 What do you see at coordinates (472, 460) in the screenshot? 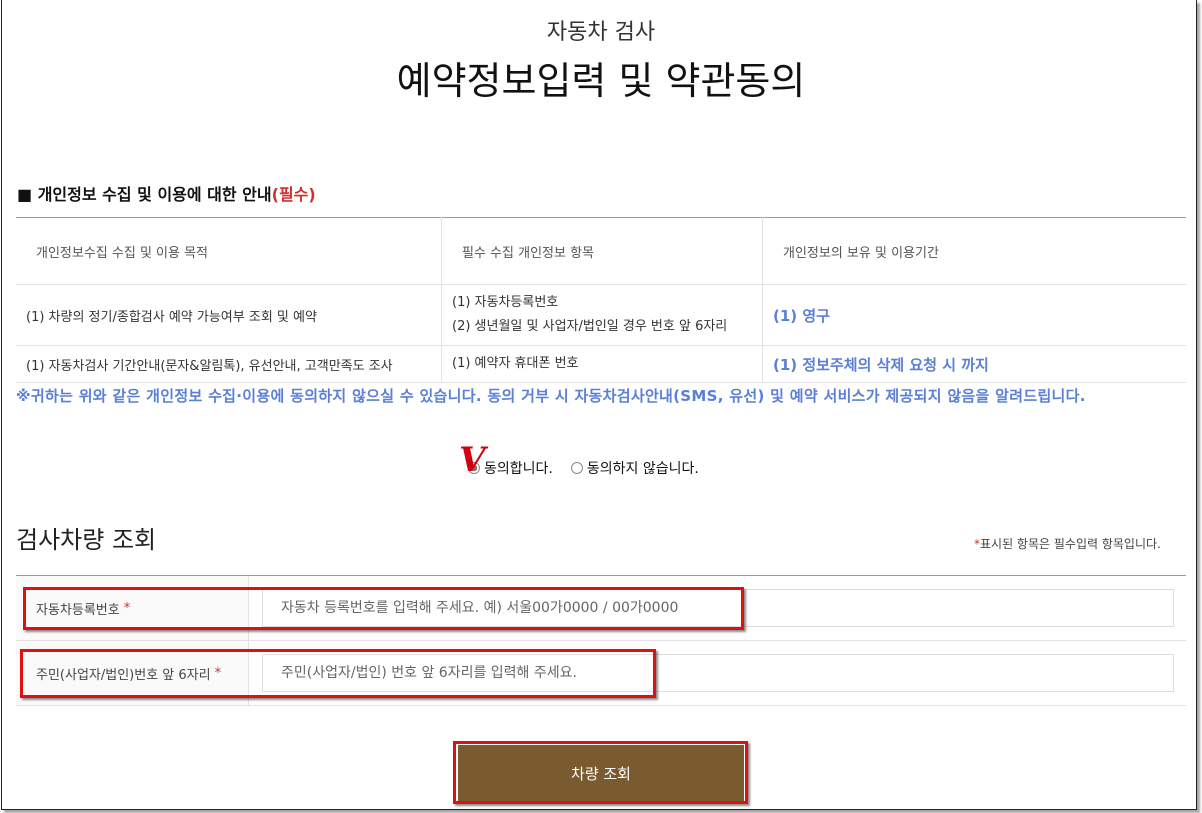
I see `checkmark-annotation-icon: V` at bounding box center [472, 460].